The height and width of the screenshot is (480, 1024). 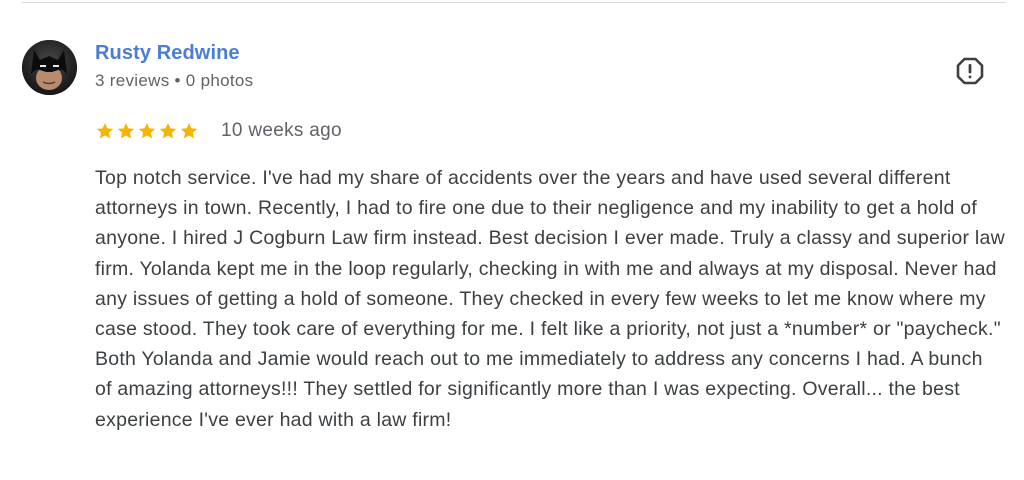 I want to click on author-name: Rusty Redwine, so click(x=167, y=53).